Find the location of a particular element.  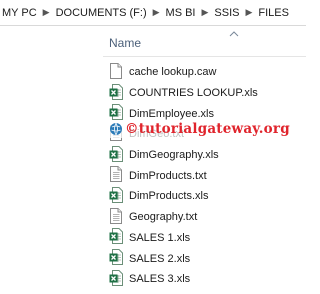

sort-up-icon is located at coordinates (234, 34).